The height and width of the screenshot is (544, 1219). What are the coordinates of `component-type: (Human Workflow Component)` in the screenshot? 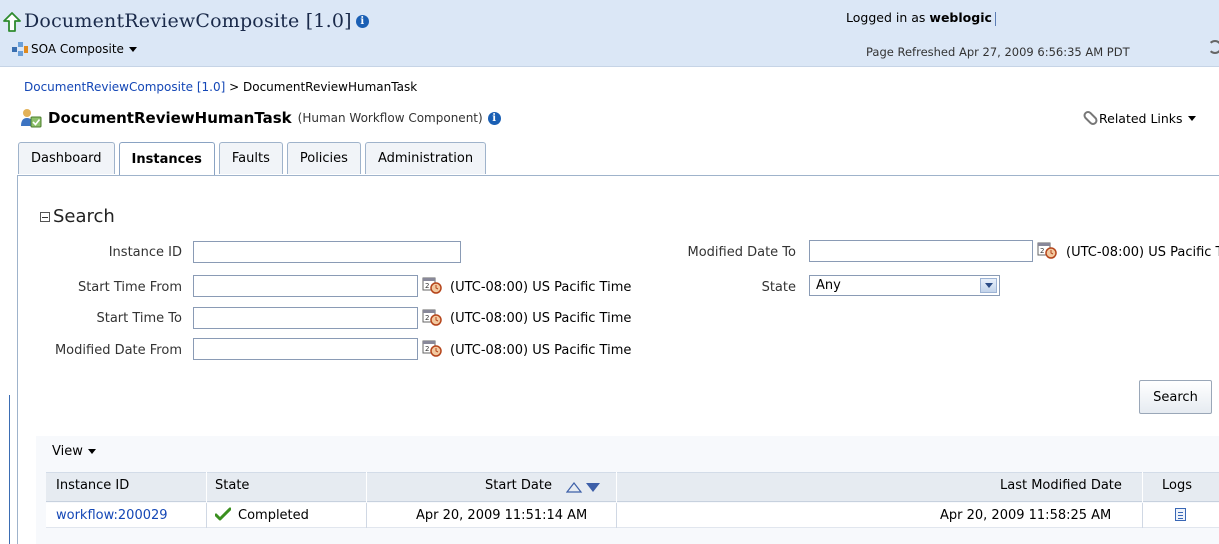 It's located at (390, 118).